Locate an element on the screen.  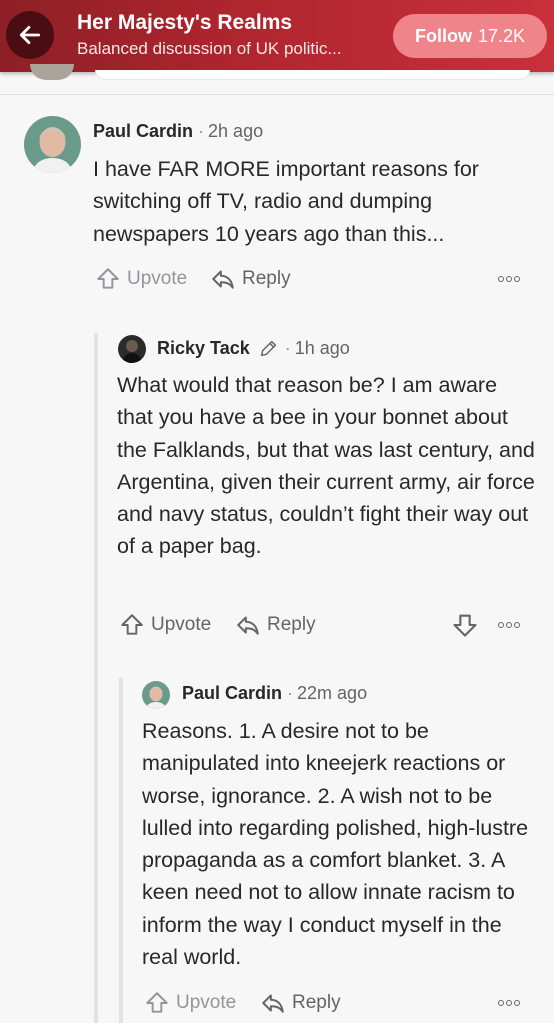
downvote-icon is located at coordinates (465, 625).